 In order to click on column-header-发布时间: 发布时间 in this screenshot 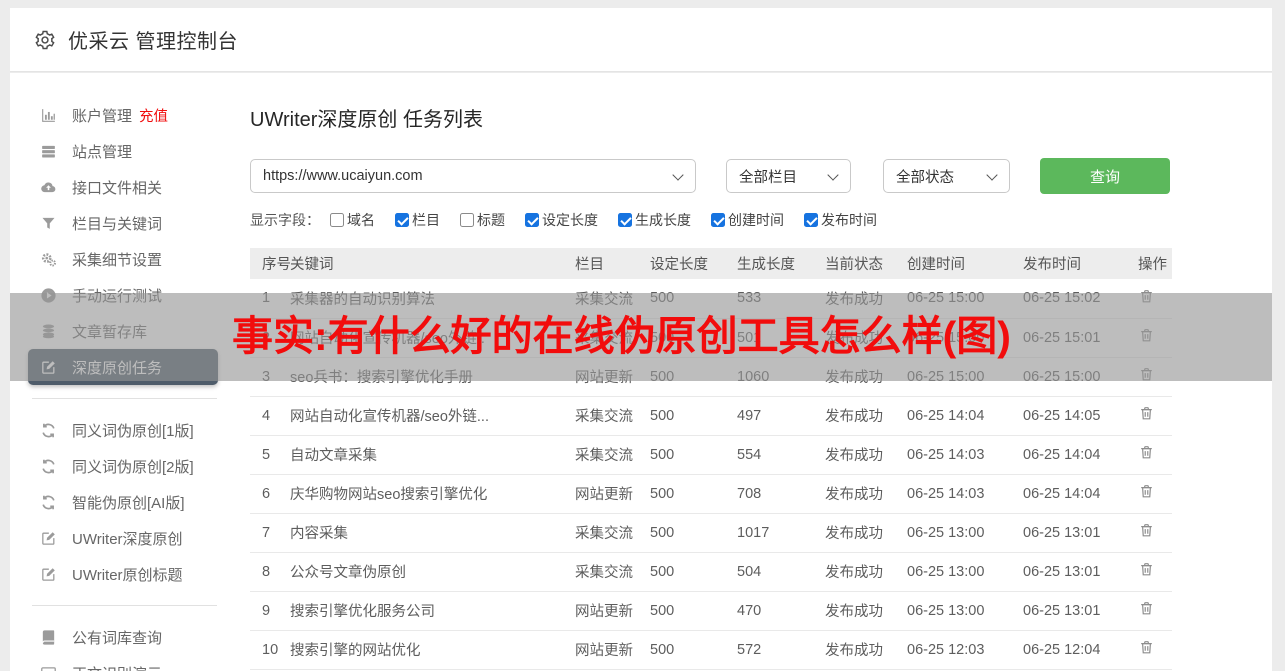, I will do `click(1080, 263)`.